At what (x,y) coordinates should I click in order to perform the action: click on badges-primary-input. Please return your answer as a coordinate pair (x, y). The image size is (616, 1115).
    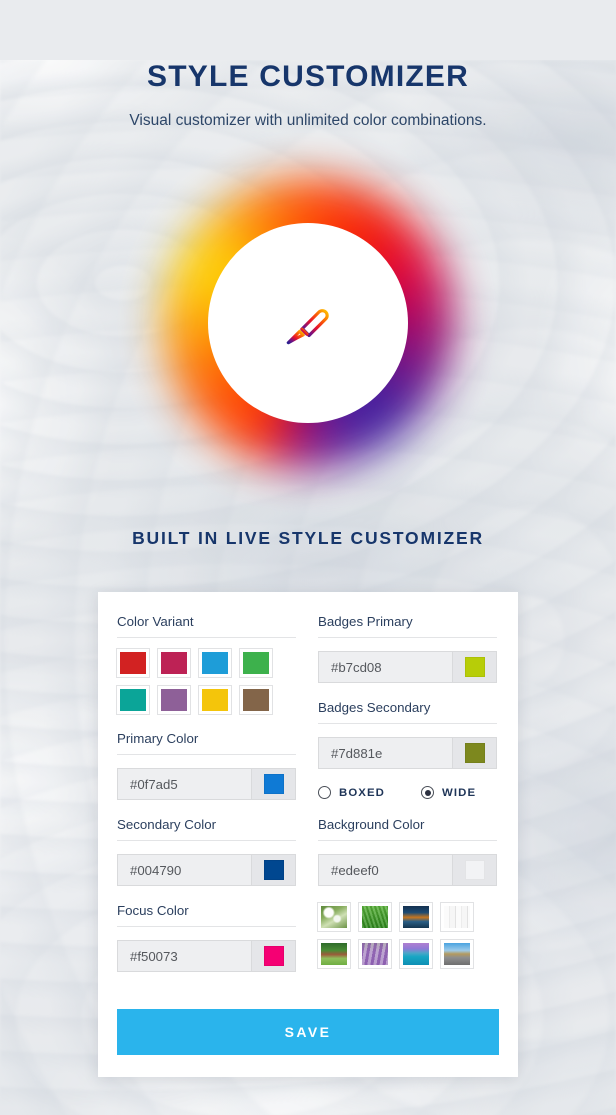
    Looking at the image, I should click on (385, 667).